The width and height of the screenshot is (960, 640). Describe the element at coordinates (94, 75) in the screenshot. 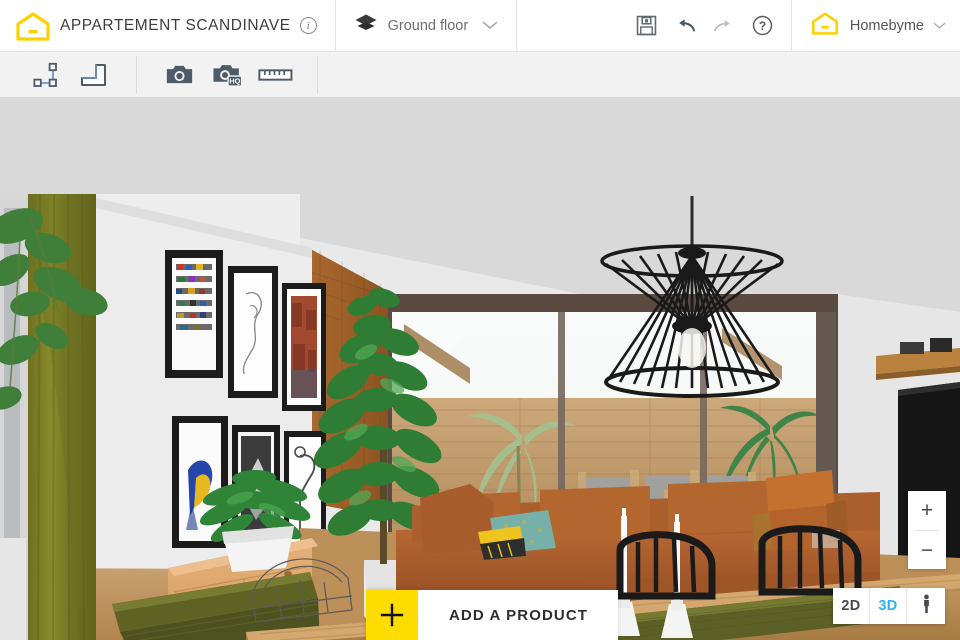

I see `draw-wall-tool` at that location.